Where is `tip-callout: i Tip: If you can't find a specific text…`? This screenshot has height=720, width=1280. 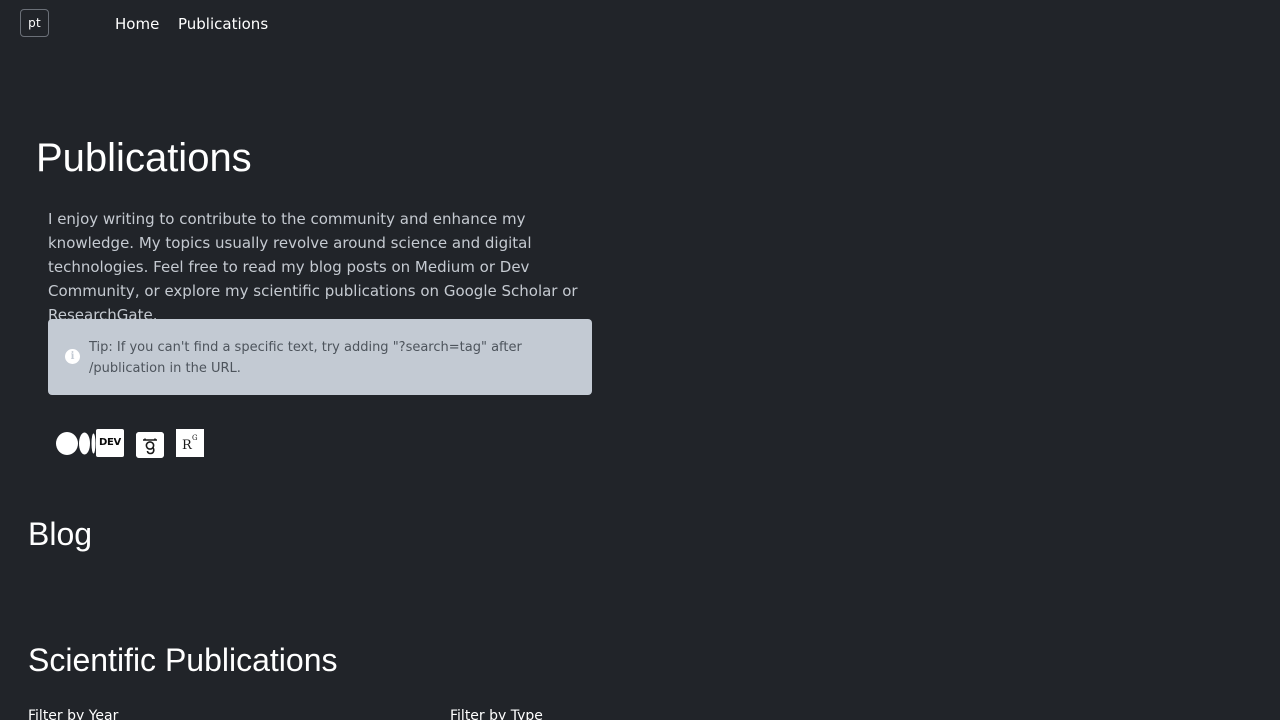
tip-callout: i Tip: If you can't find a specific text… is located at coordinates (320, 357).